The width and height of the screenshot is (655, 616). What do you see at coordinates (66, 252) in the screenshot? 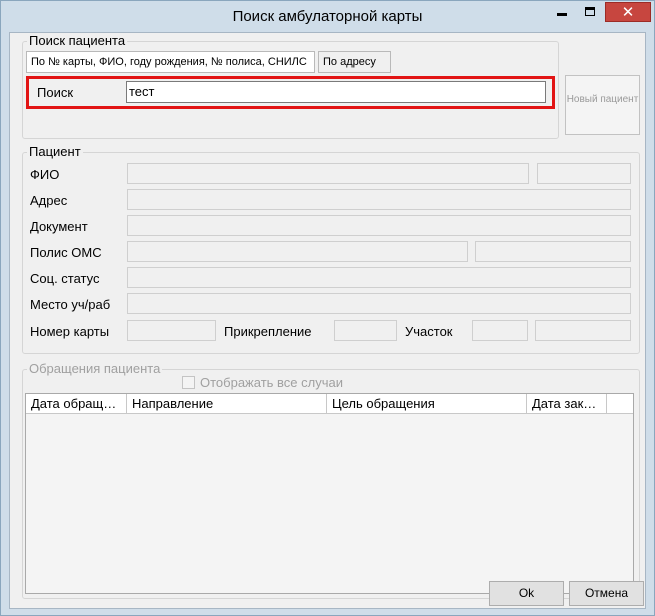
I see `policy-label: Полис ОМС` at bounding box center [66, 252].